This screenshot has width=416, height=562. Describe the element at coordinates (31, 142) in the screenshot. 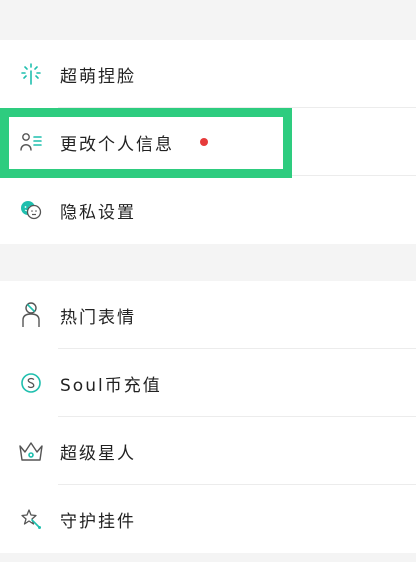

I see `person-list-icon` at that location.